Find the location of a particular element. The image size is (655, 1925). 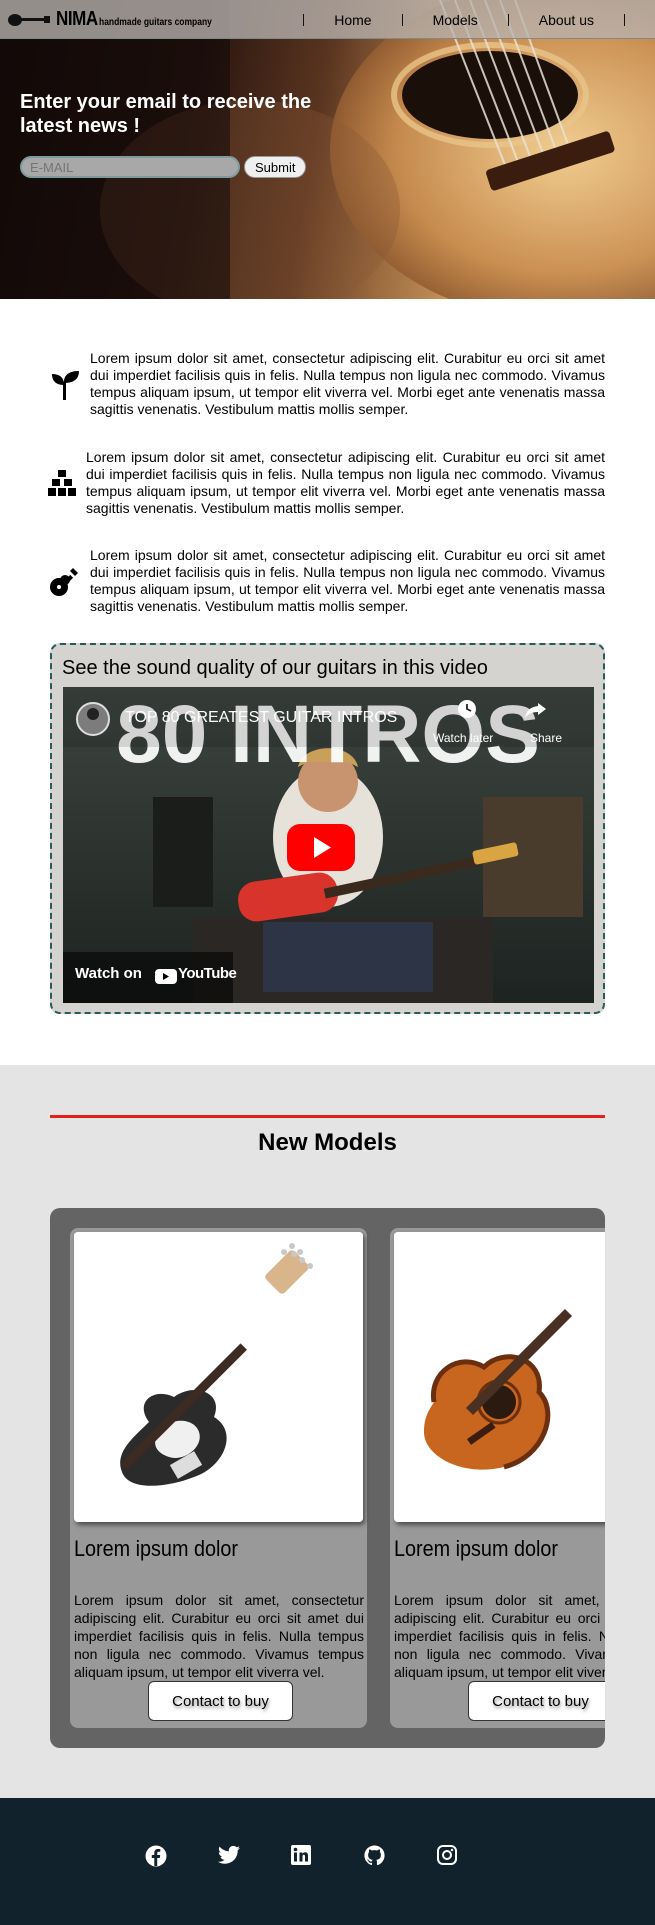

cubes-stacked-icon is located at coordinates (62, 483).